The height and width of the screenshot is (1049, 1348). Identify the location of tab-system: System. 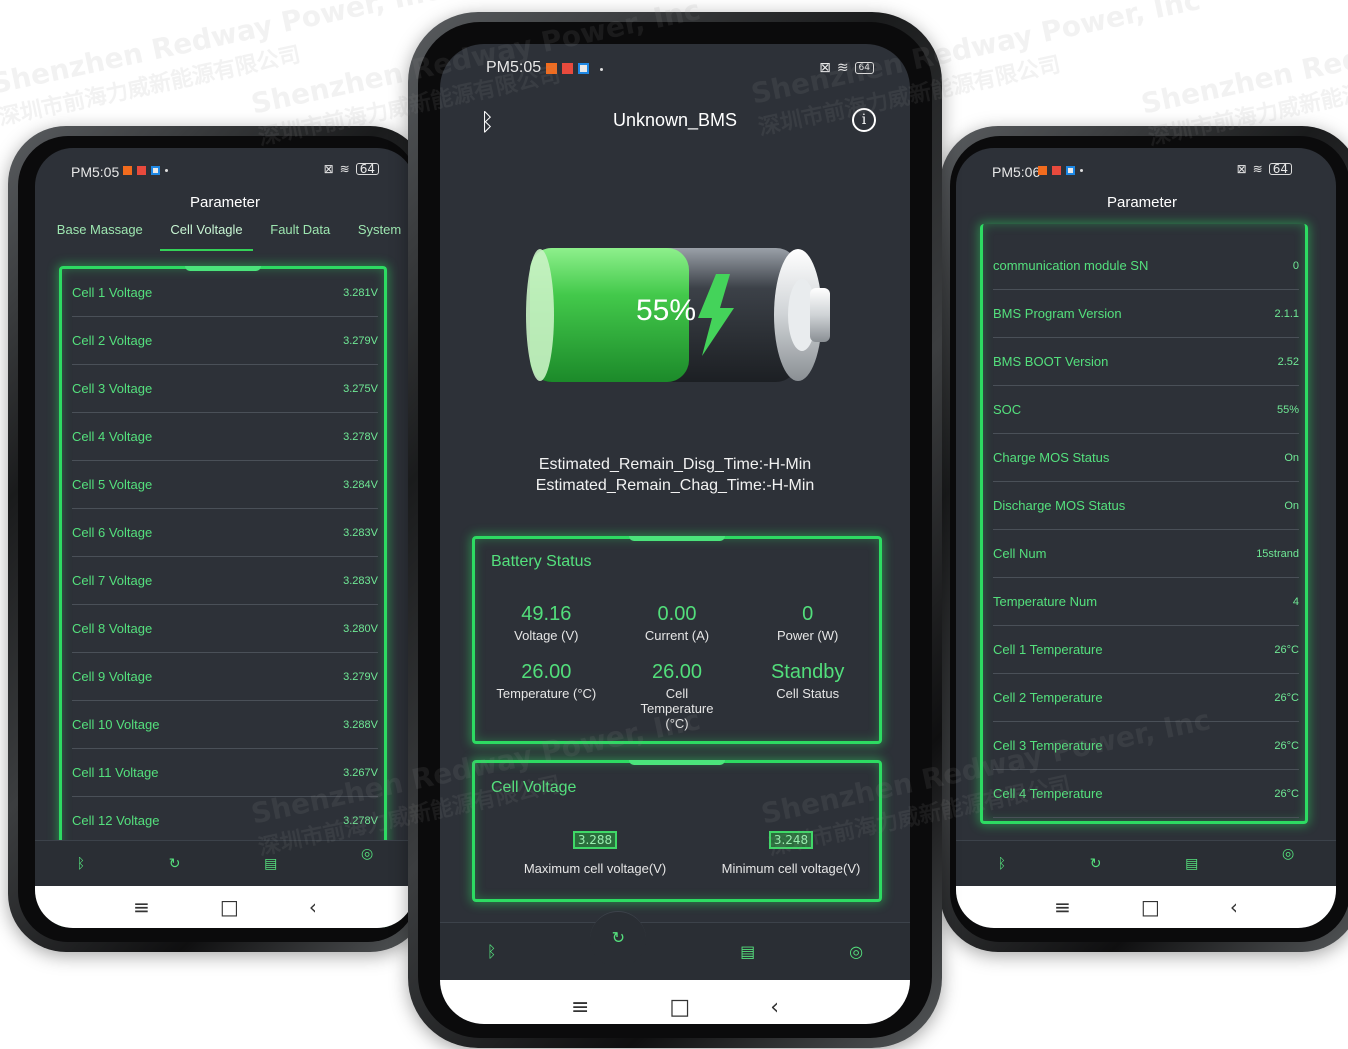
(379, 232).